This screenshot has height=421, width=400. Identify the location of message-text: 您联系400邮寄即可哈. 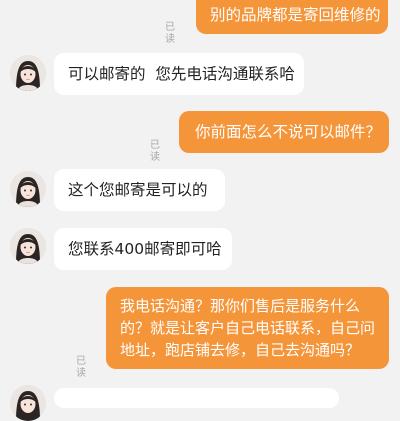
(145, 249).